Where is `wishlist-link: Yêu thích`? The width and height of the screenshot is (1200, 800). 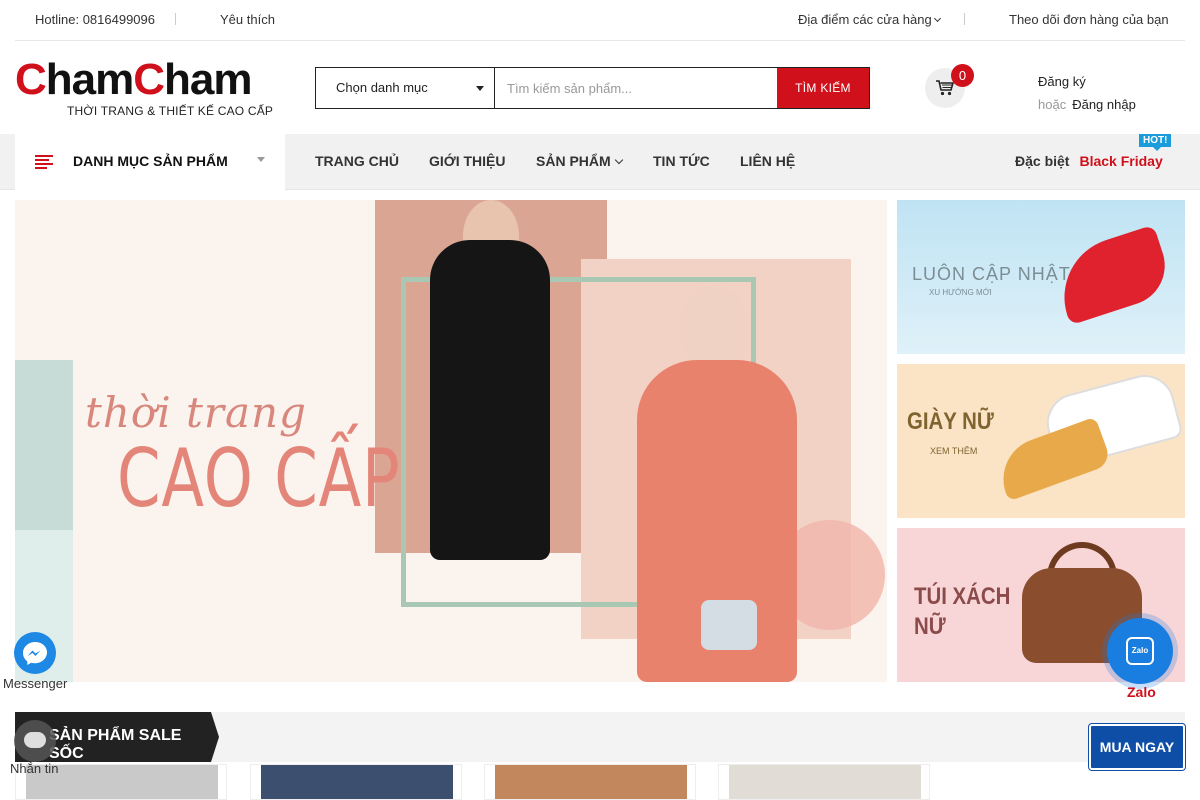 wishlist-link: Yêu thích is located at coordinates (247, 19).